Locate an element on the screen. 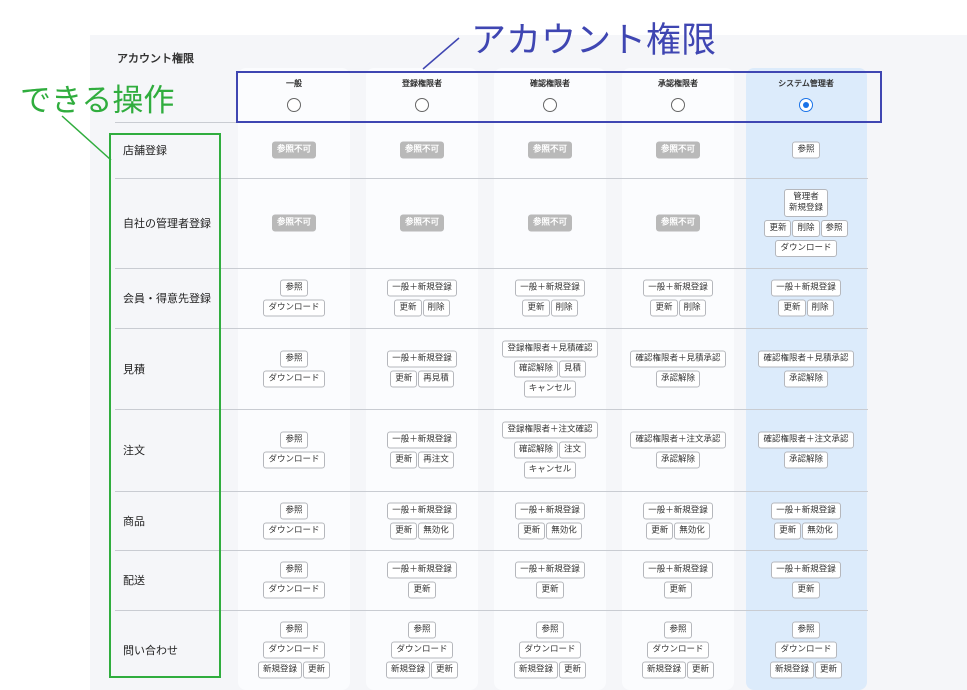  operations-callout-line is located at coordinates (86, 138).